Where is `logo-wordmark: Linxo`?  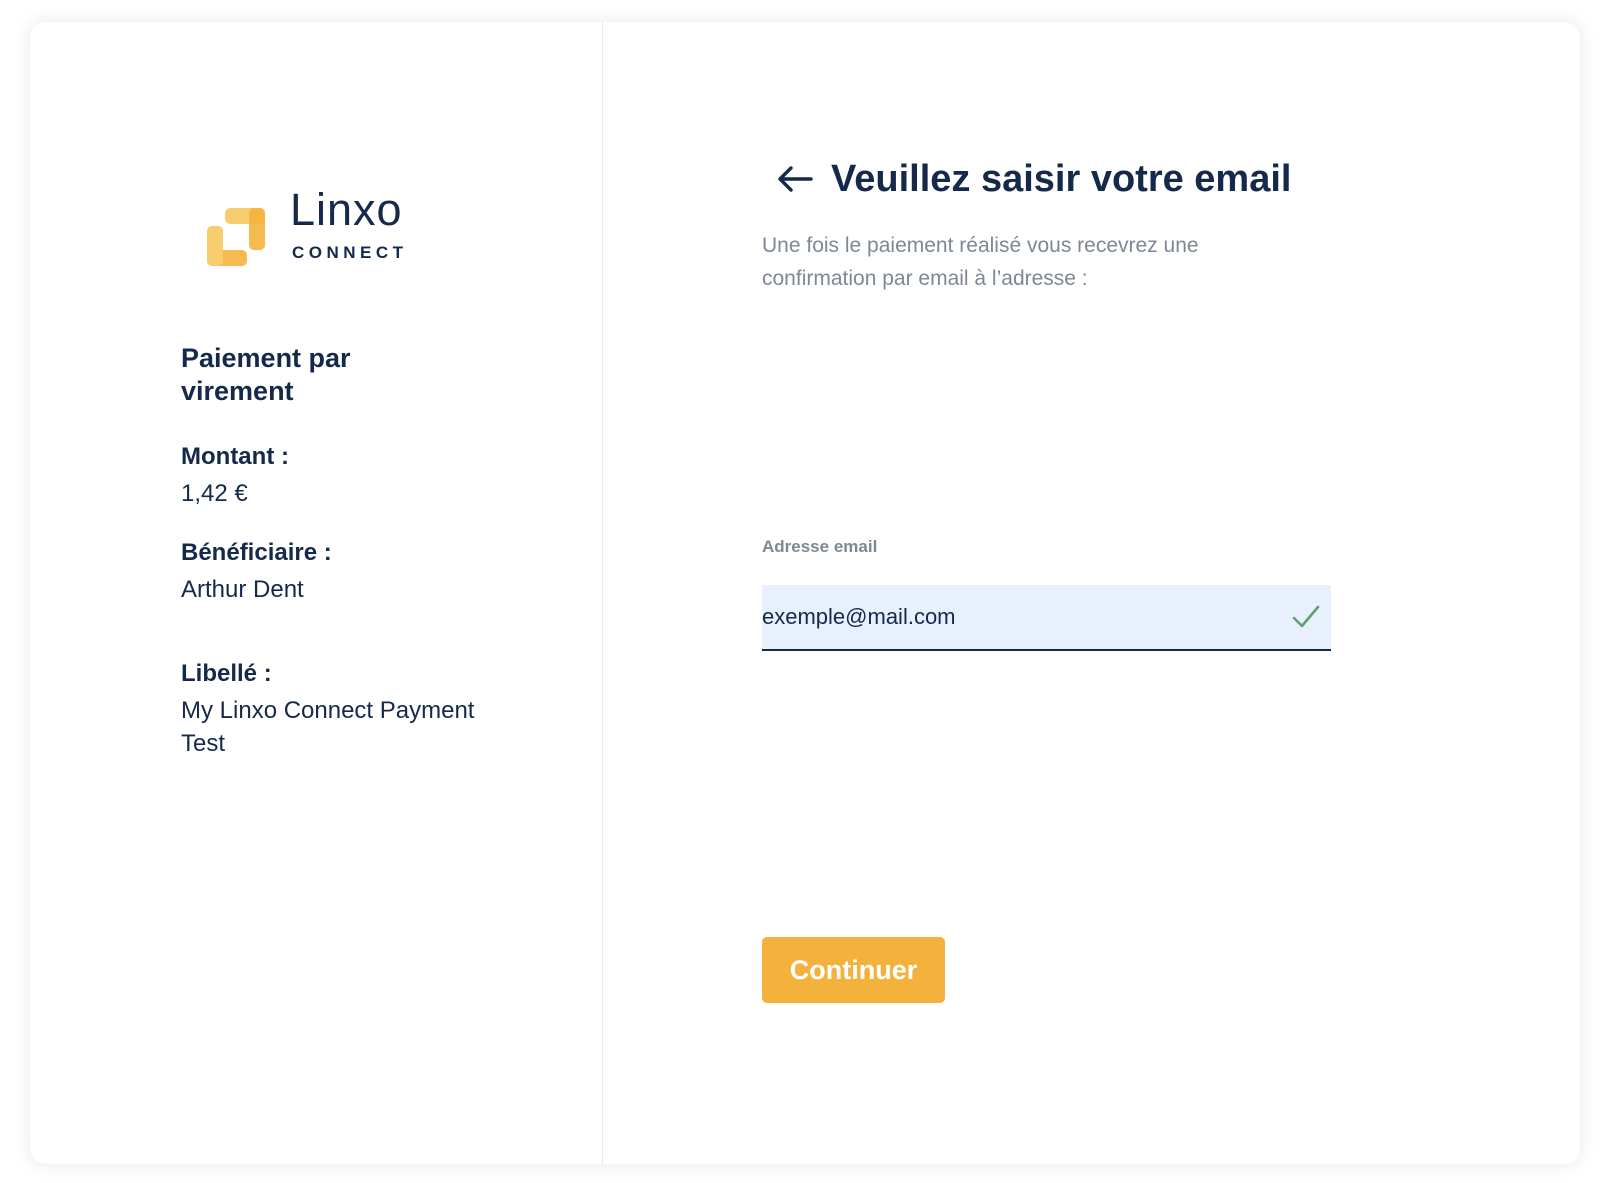 logo-wordmark: Linxo is located at coordinates (346, 209).